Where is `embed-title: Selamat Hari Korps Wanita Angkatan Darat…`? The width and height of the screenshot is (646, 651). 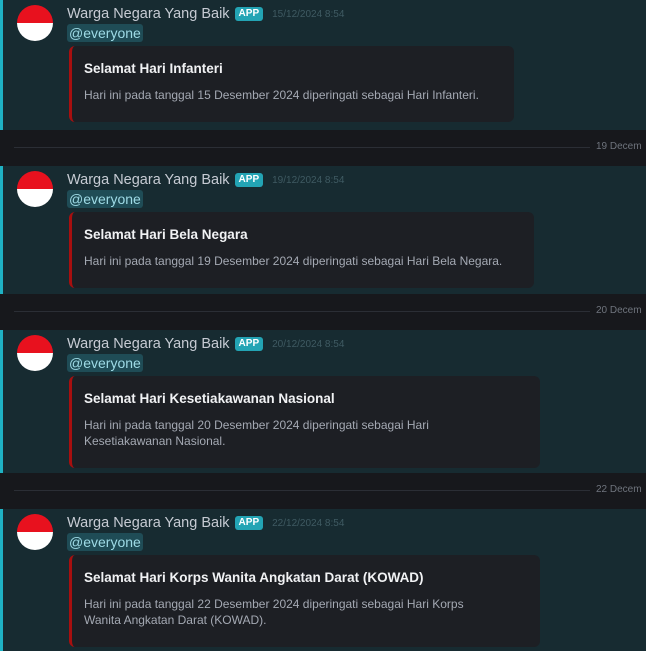
embed-title: Selamat Hari Korps Wanita Angkatan Darat… is located at coordinates (254, 577).